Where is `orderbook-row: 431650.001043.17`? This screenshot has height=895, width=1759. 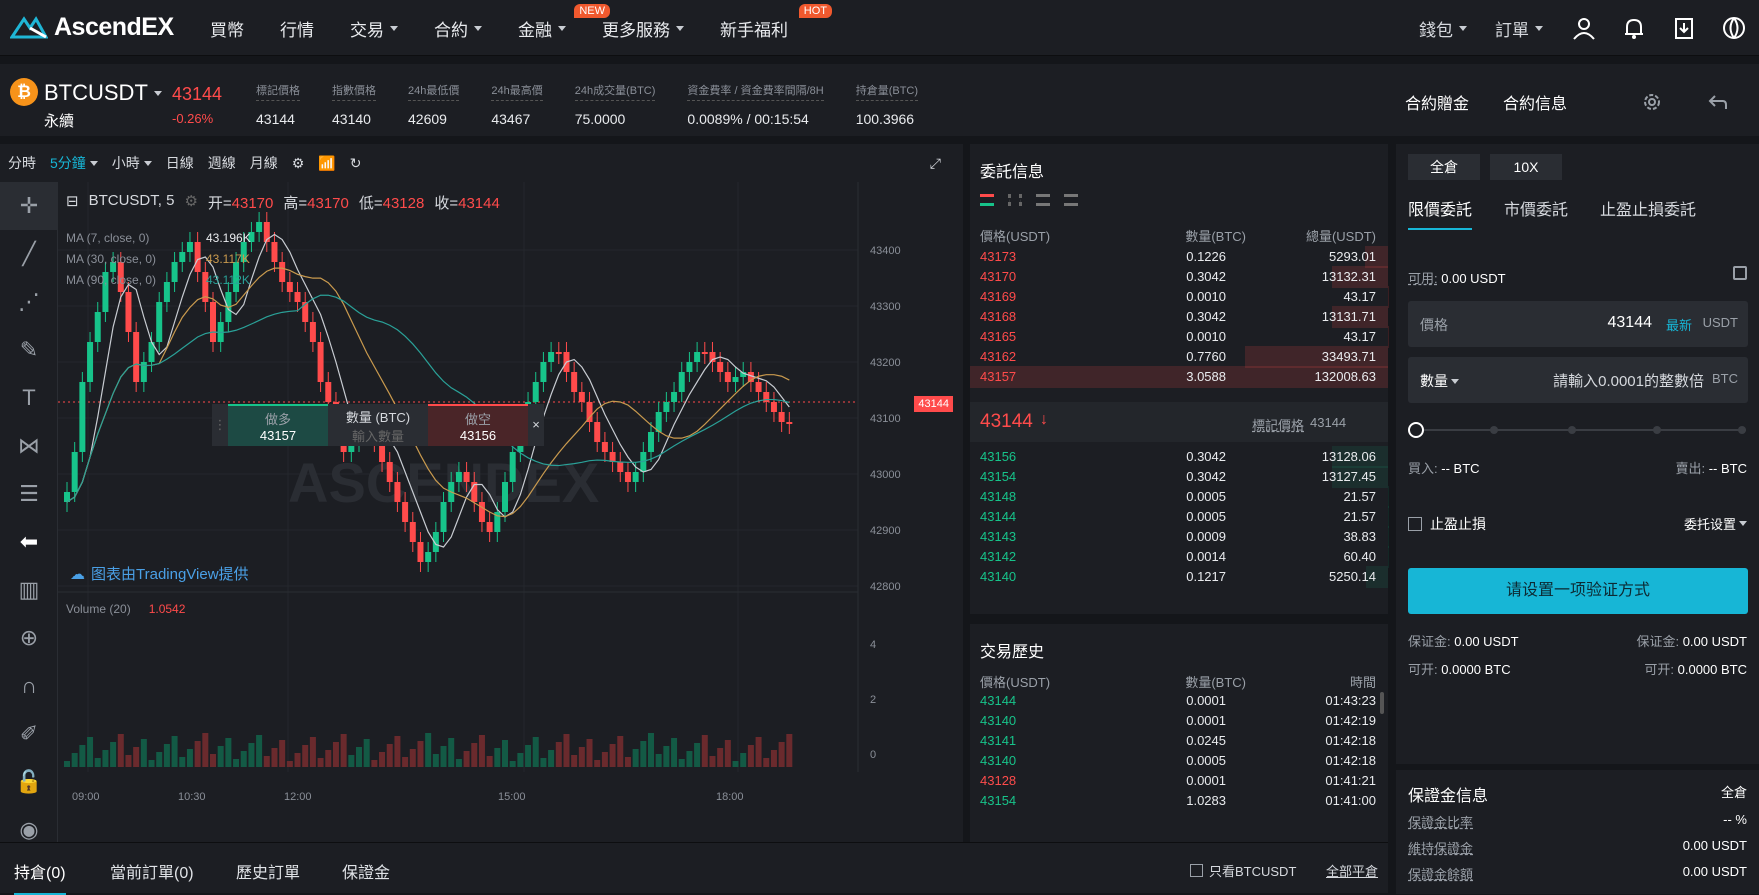 orderbook-row: 431650.001043.17 is located at coordinates (1179, 337).